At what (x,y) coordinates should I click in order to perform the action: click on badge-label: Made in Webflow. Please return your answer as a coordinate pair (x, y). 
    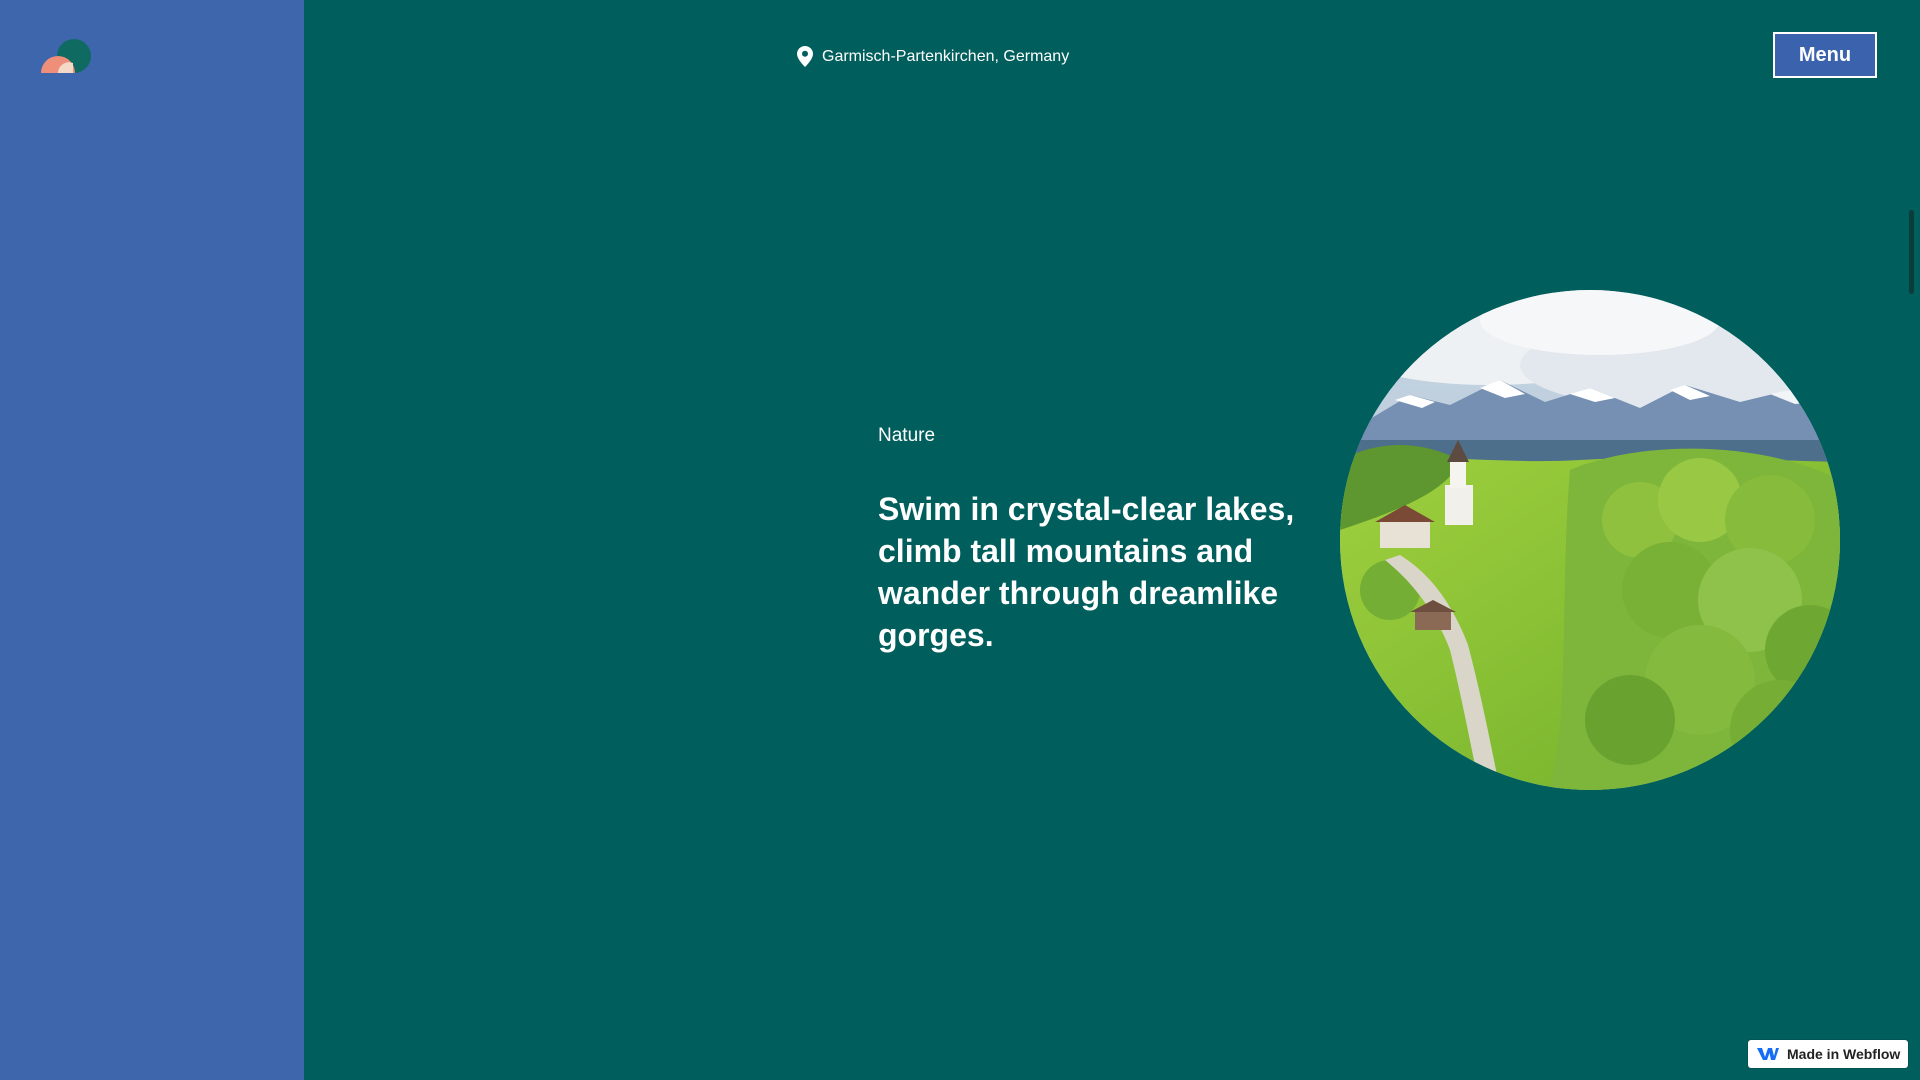
    Looking at the image, I should click on (1844, 1054).